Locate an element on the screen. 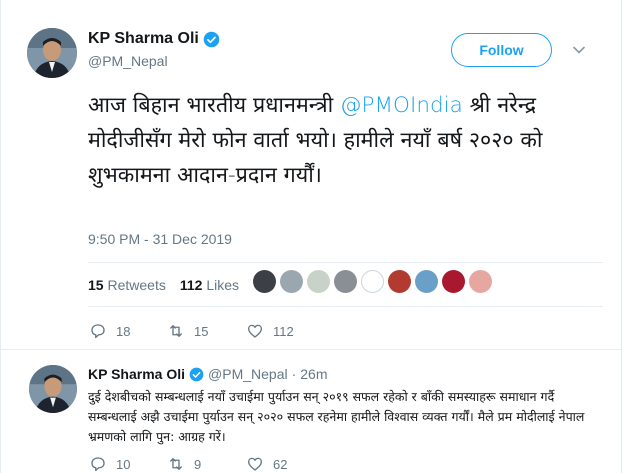 The image size is (622, 473). author-name: KP Sharma Oli is located at coordinates (154, 39).